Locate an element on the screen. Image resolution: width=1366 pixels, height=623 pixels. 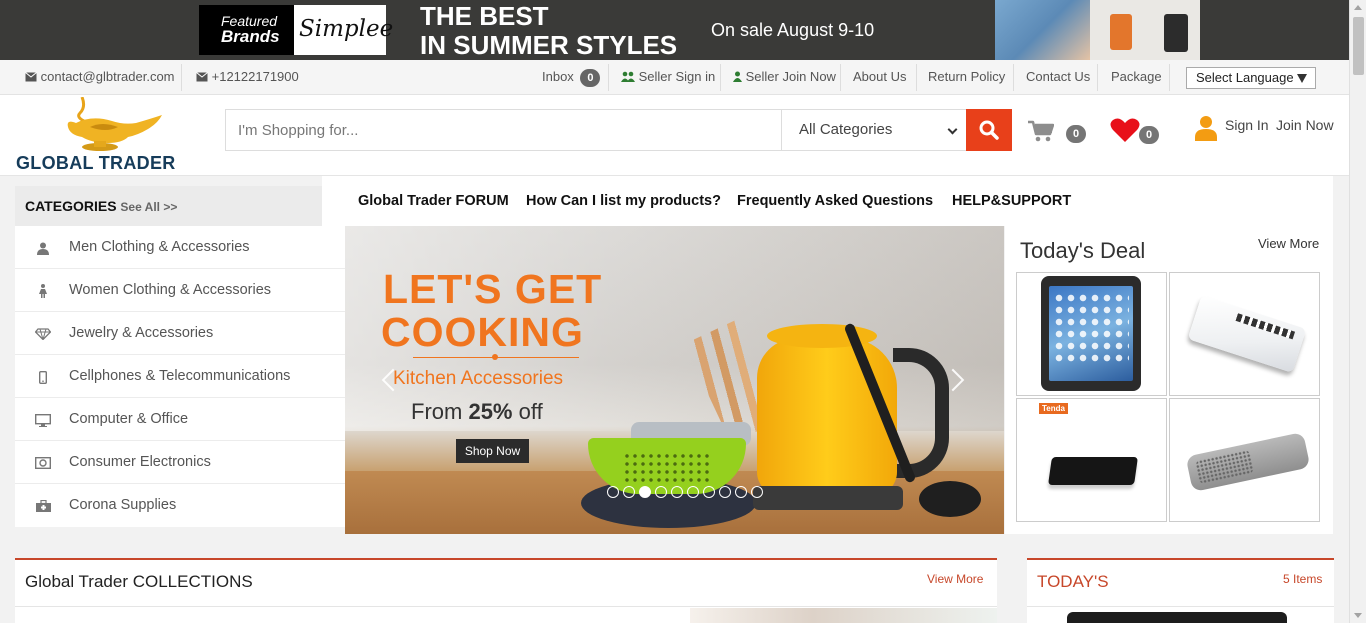
slide-offer-percent: 25% is located at coordinates (490, 411).